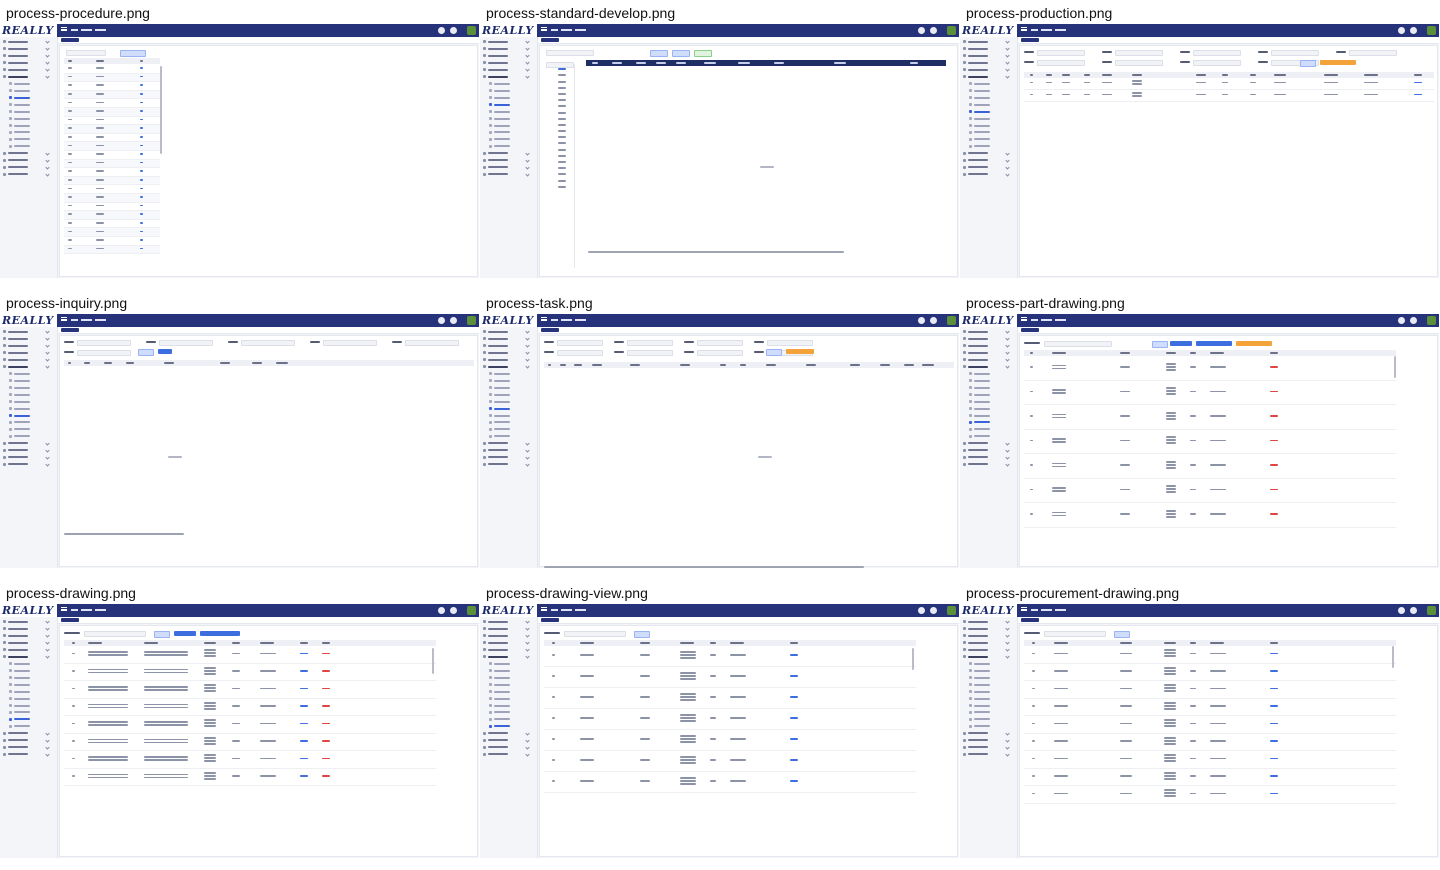 Image resolution: width=1440 pixels, height=870 pixels. Describe the element at coordinates (1024, 609) in the screenshot. I see `hamburger-icon` at that location.